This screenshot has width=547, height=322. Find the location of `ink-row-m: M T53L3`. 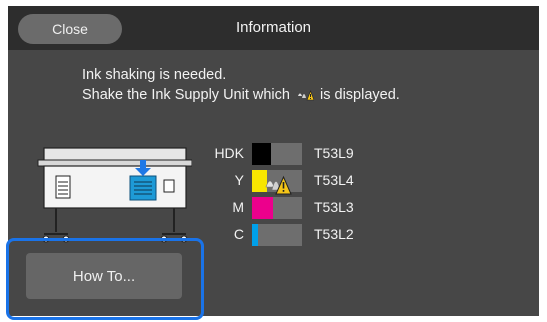

ink-row-m: M T53L3 is located at coordinates (296, 208).